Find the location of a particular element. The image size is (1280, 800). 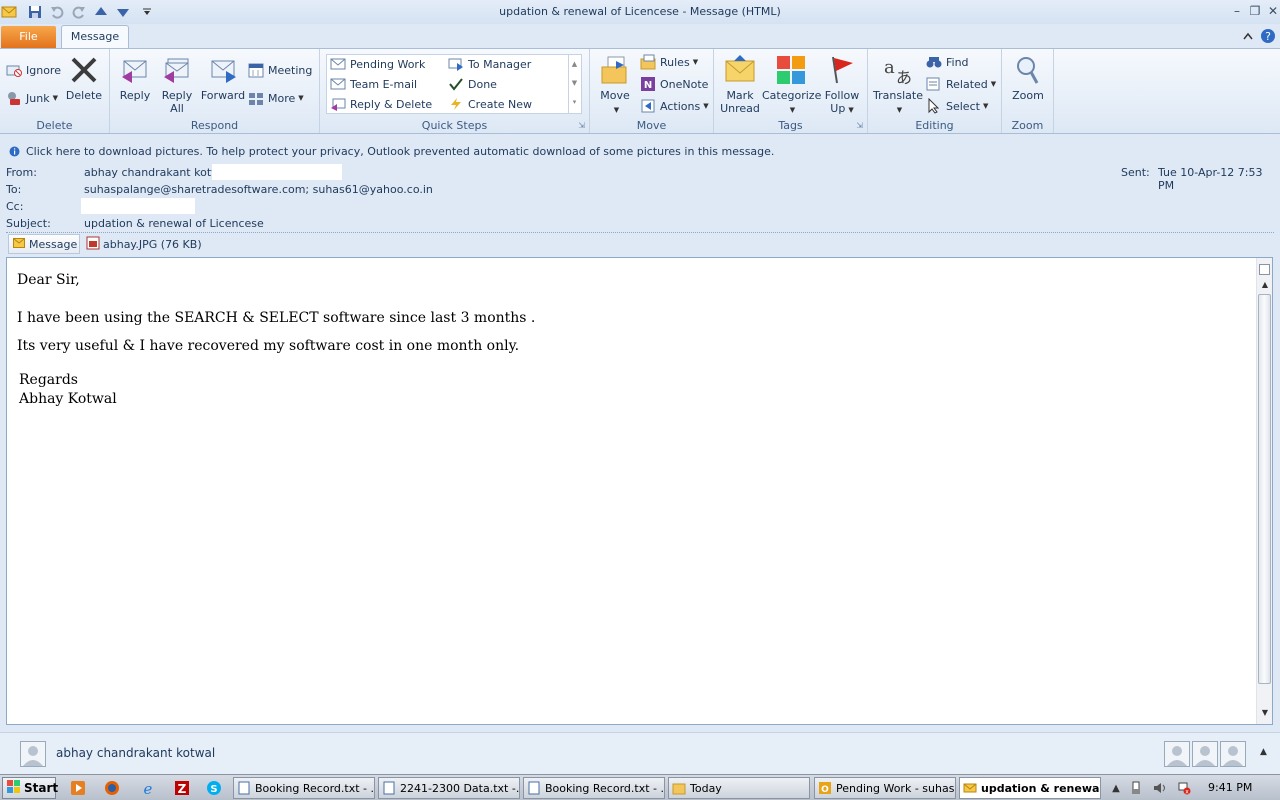

firefox-icon is located at coordinates (112, 788).